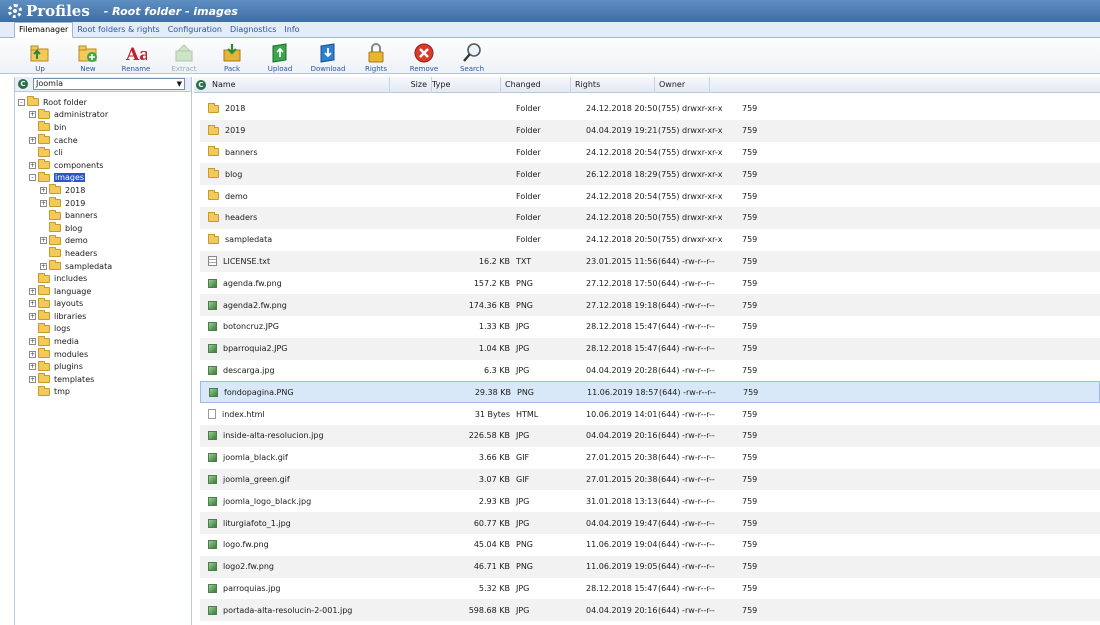  Describe the element at coordinates (376, 56) in the screenshot. I see `rights-button: Rights` at that location.